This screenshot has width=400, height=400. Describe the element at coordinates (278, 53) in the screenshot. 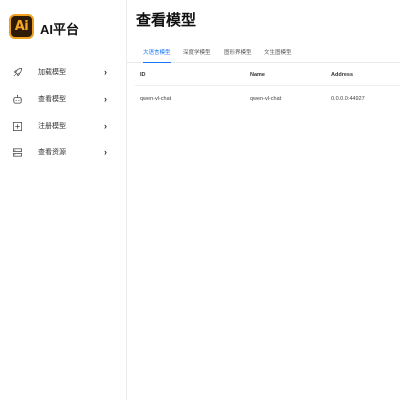

I see `tab-label: 文生图模型` at that location.